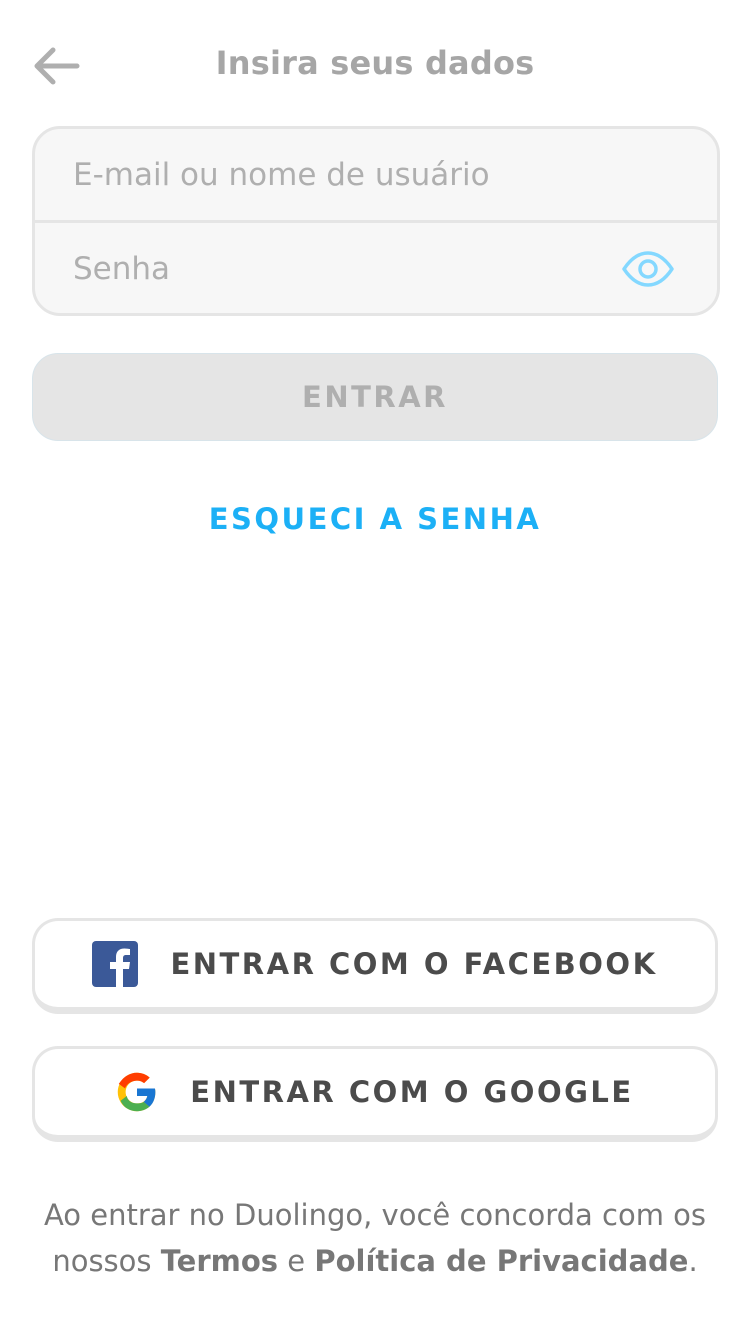  Describe the element at coordinates (343, 174) in the screenshot. I see `username-input` at that location.